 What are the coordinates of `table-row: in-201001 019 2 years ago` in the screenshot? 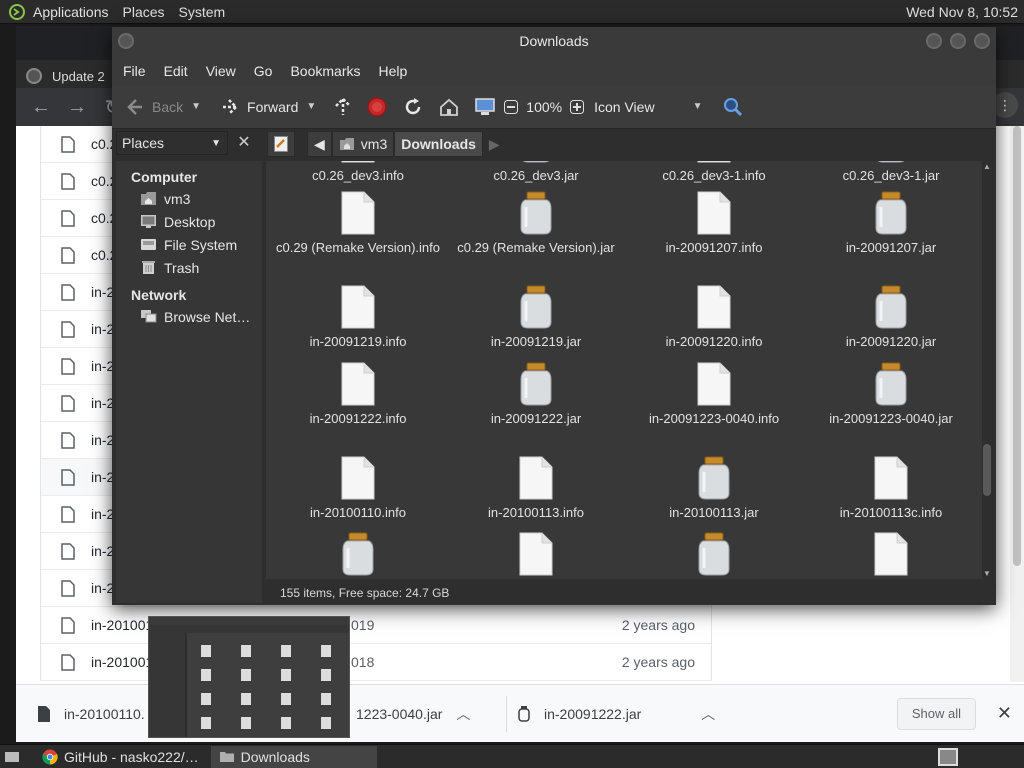 It's located at (376, 625).